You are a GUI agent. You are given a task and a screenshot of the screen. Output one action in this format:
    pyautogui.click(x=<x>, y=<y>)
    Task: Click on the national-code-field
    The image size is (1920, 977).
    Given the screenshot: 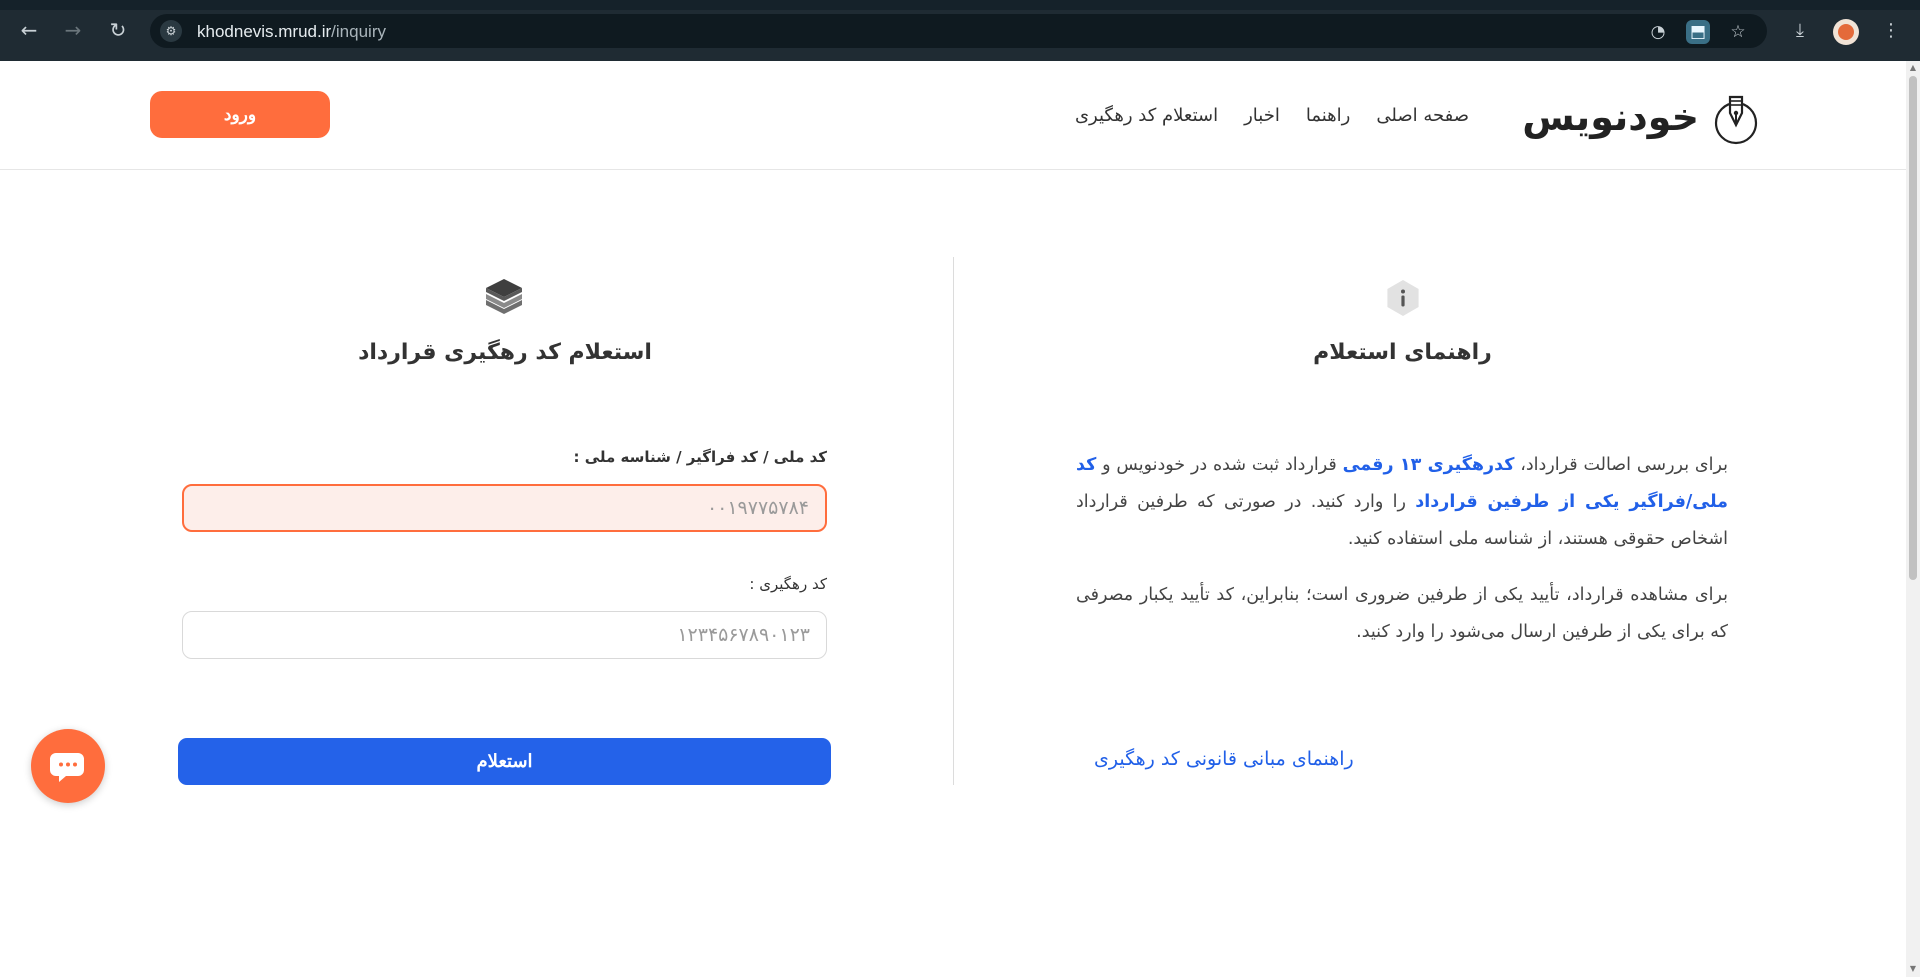 What is the action you would take?
    pyautogui.click(x=504, y=508)
    